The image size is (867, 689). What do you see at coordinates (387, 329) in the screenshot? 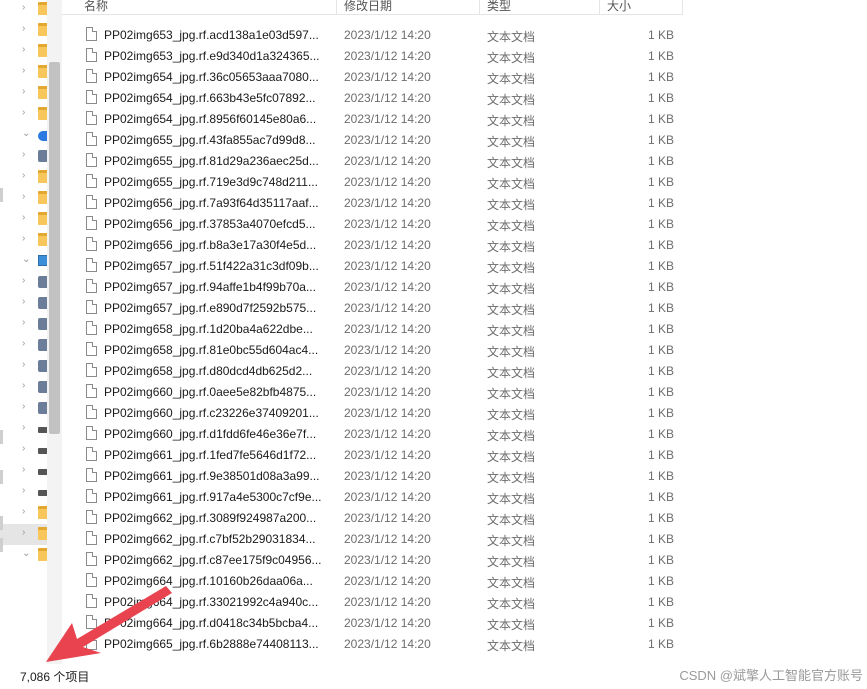
I see `file-date: 2023/1/12 14:20` at bounding box center [387, 329].